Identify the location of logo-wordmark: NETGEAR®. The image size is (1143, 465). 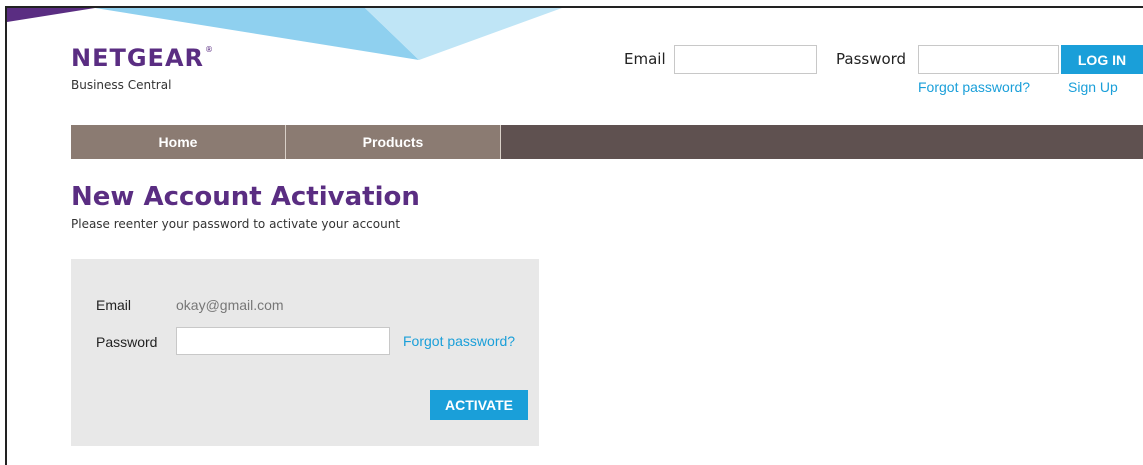
(142, 54).